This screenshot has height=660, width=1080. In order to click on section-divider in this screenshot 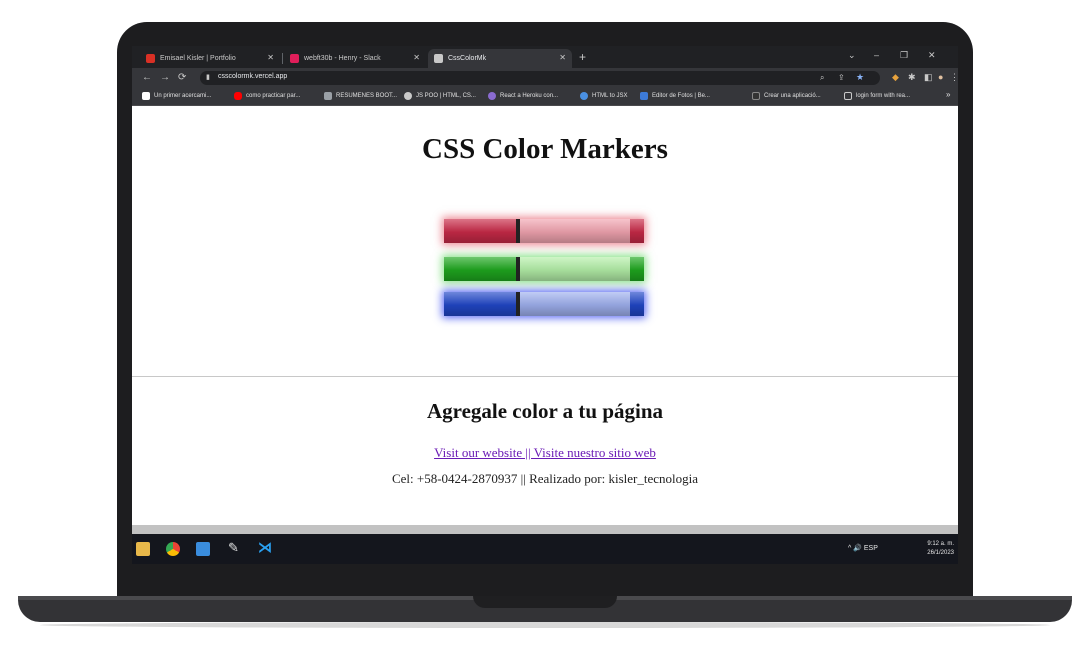, I will do `click(545, 376)`.